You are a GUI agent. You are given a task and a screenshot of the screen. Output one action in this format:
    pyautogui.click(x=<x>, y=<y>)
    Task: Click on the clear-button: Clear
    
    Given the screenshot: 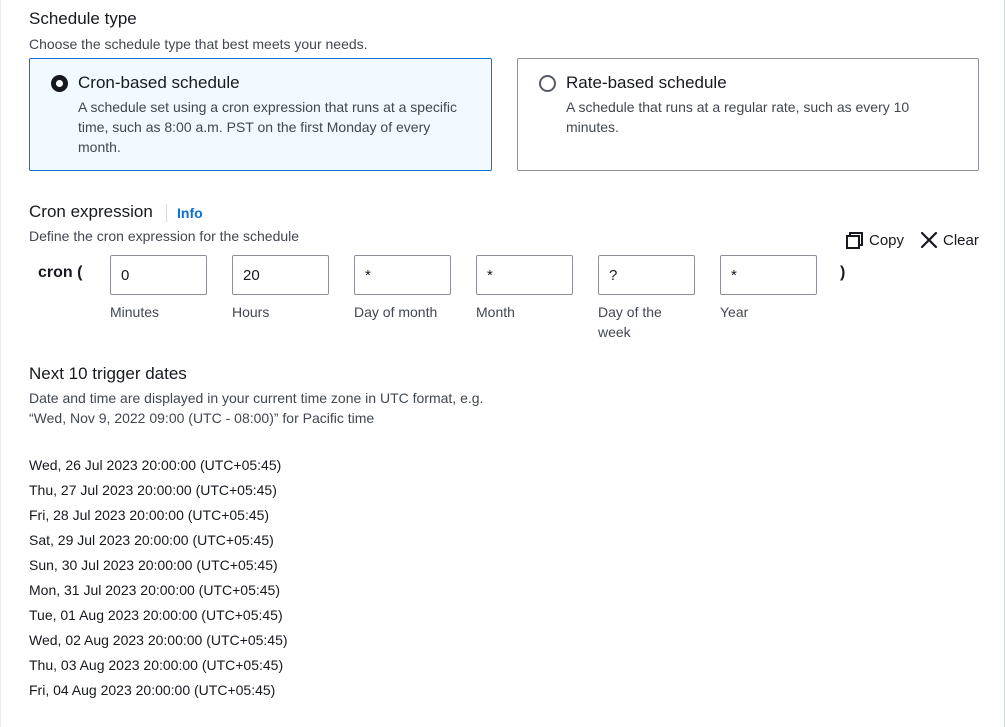 What is the action you would take?
    pyautogui.click(x=949, y=240)
    